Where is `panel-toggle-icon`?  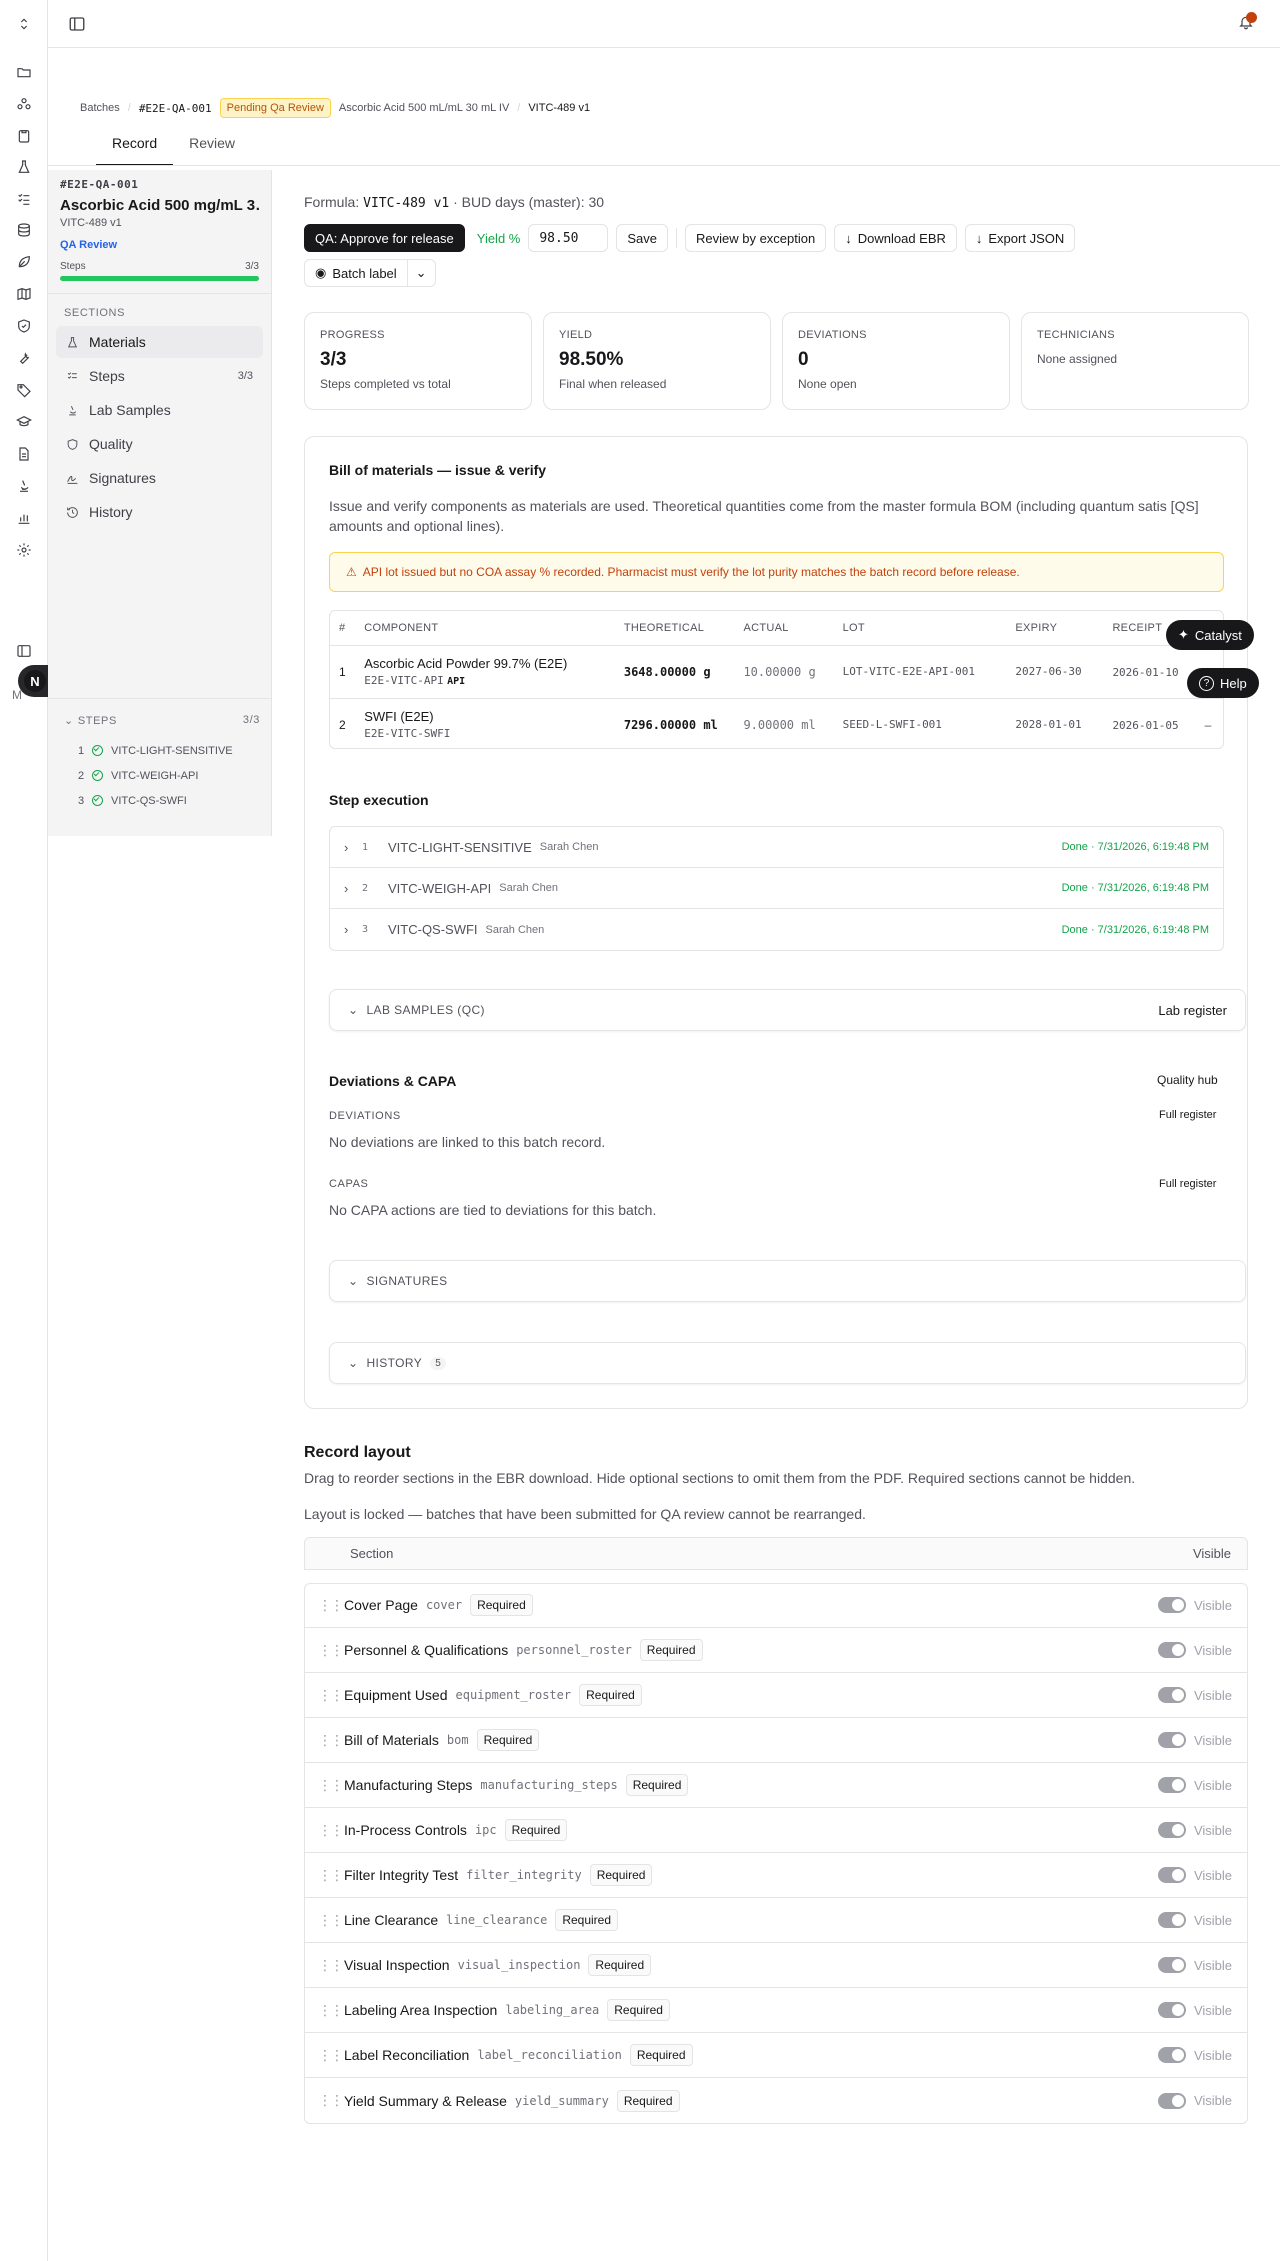
panel-toggle-icon is located at coordinates (24, 651).